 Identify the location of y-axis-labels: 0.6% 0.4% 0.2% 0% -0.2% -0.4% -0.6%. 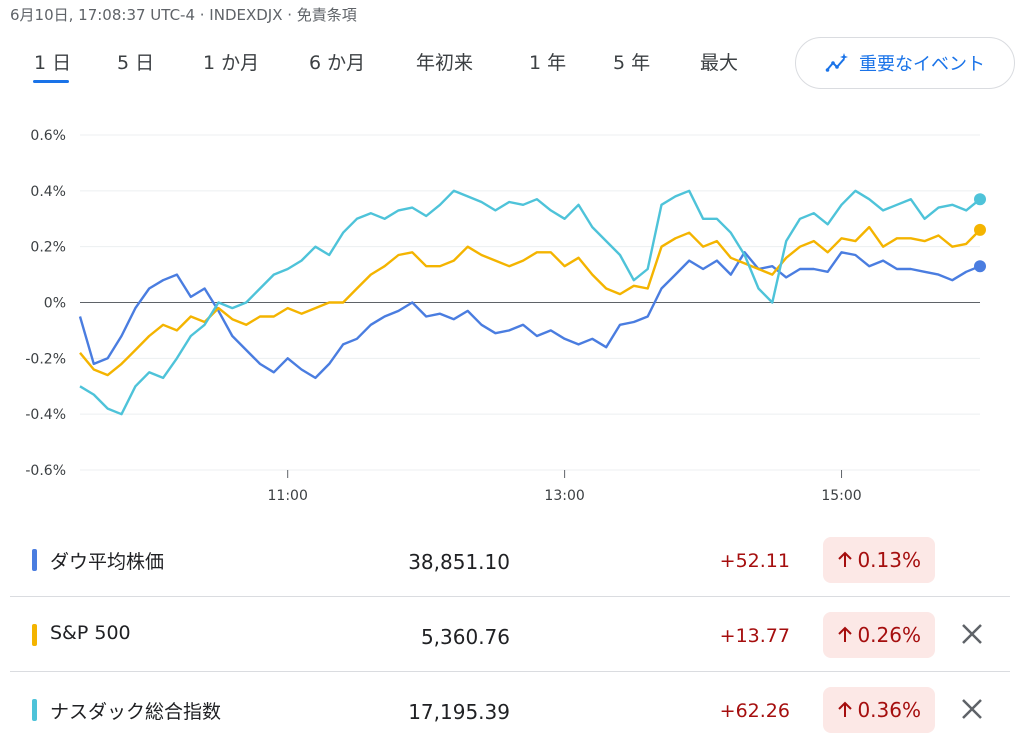
(45, 303).